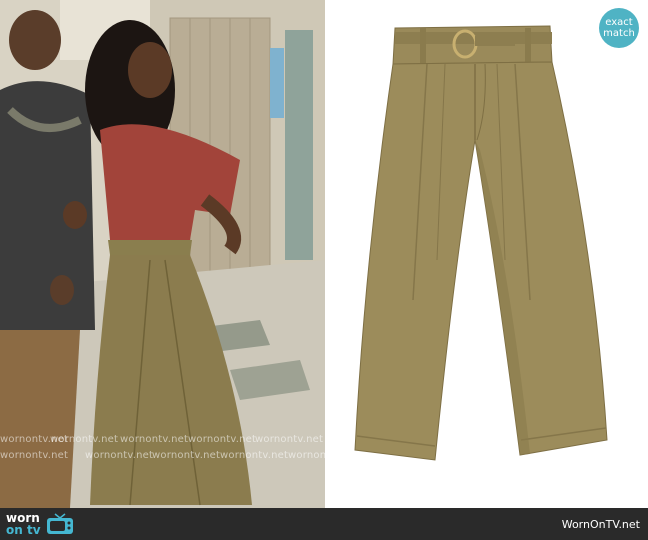 The image size is (648, 540). I want to click on footer-bar: worn on tv WornOnTV.net, so click(324, 524).